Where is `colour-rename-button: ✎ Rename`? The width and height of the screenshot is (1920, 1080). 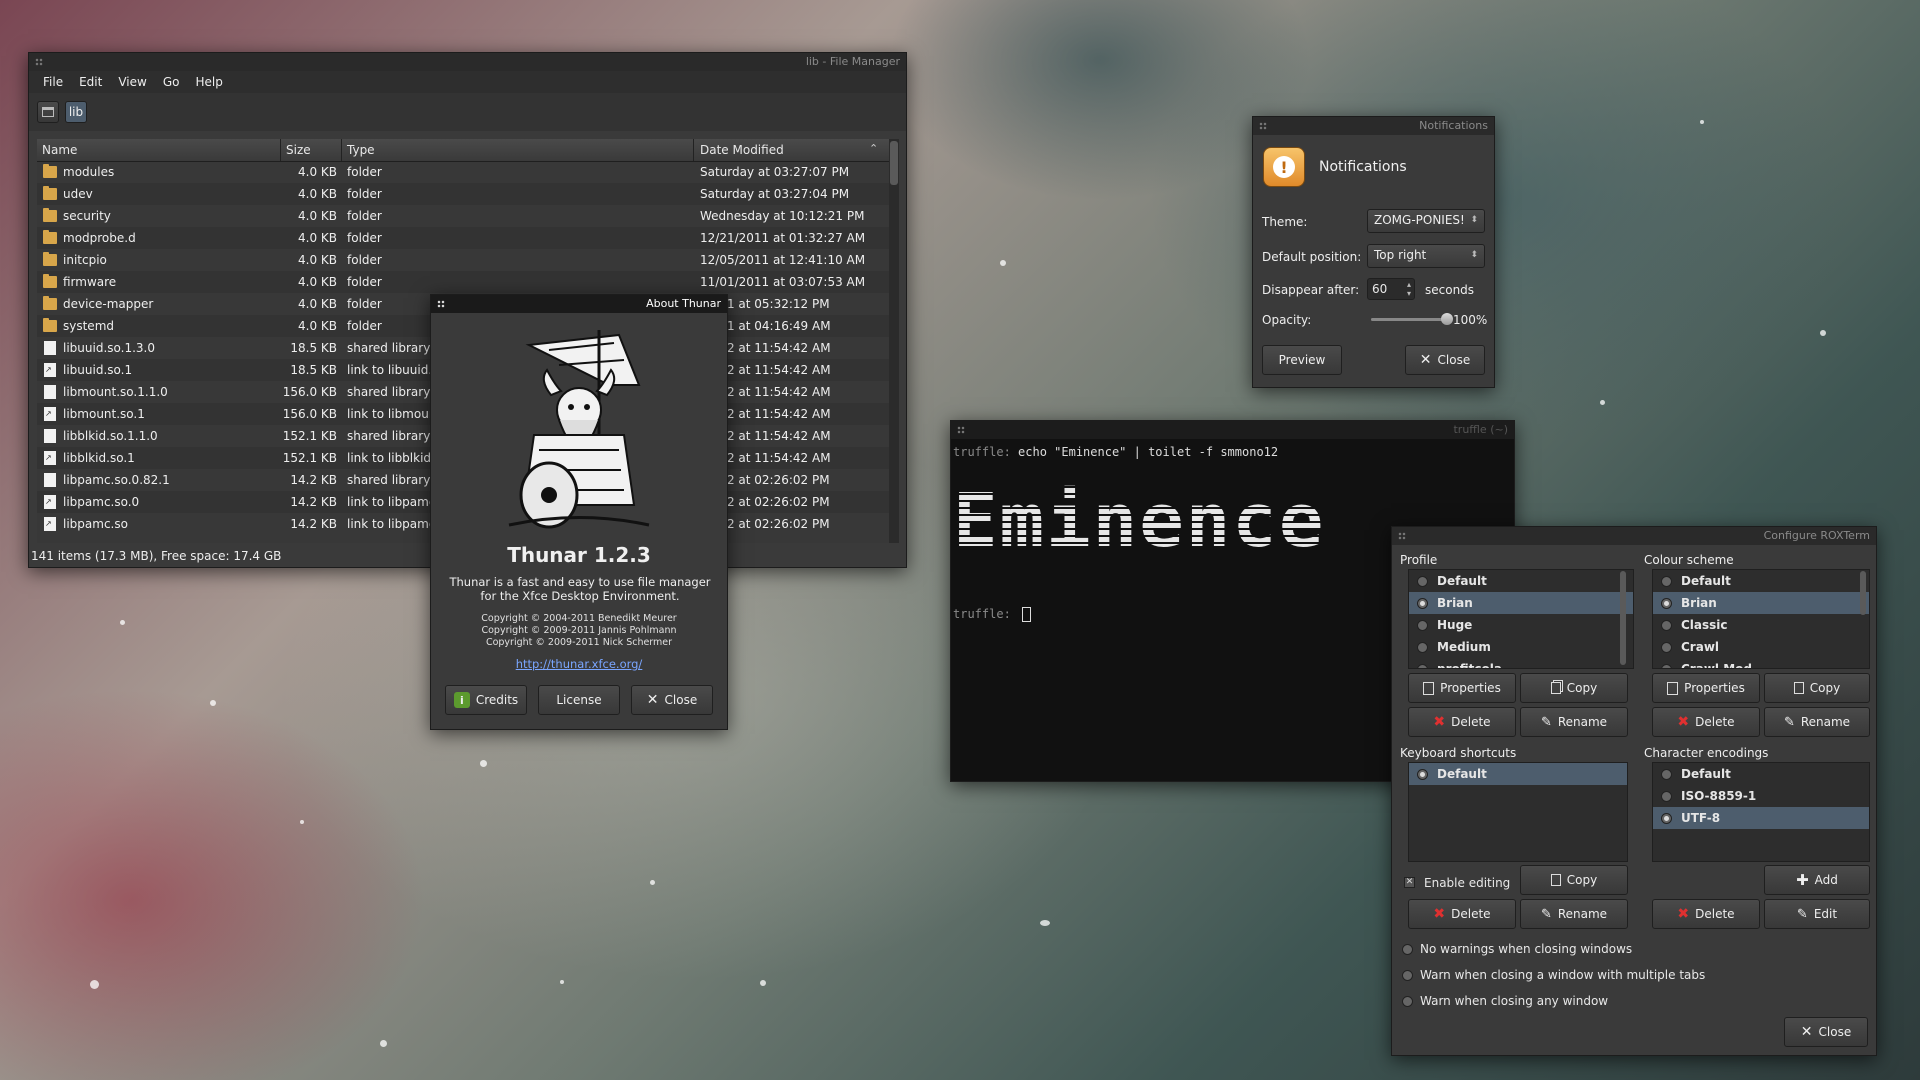 colour-rename-button: ✎ Rename is located at coordinates (1817, 722).